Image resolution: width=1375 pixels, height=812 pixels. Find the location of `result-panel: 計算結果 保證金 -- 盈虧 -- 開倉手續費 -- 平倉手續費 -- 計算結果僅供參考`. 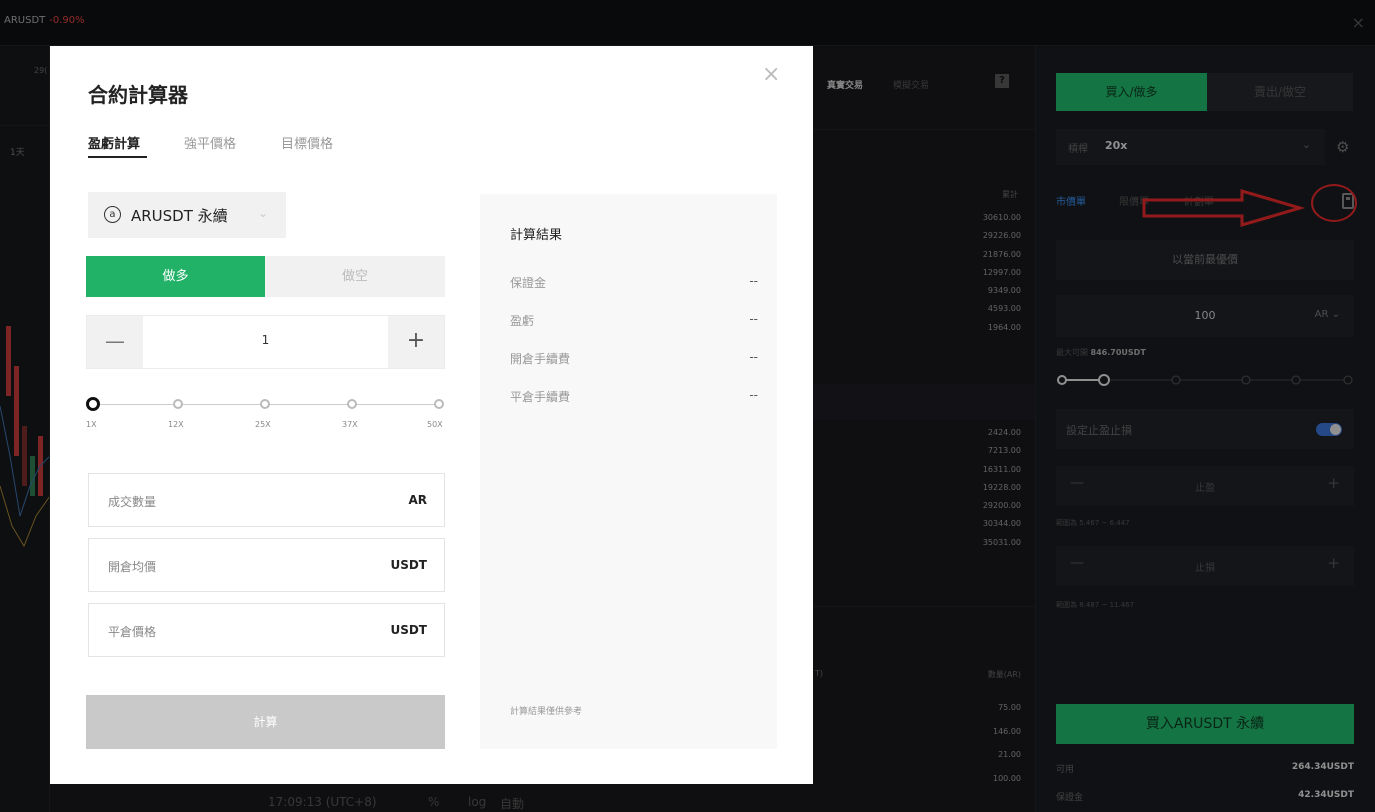

result-panel: 計算結果 保證金 -- 盈虧 -- 開倉手續費 -- 平倉手續費 -- 計算結果僅供參考 is located at coordinates (628, 471).